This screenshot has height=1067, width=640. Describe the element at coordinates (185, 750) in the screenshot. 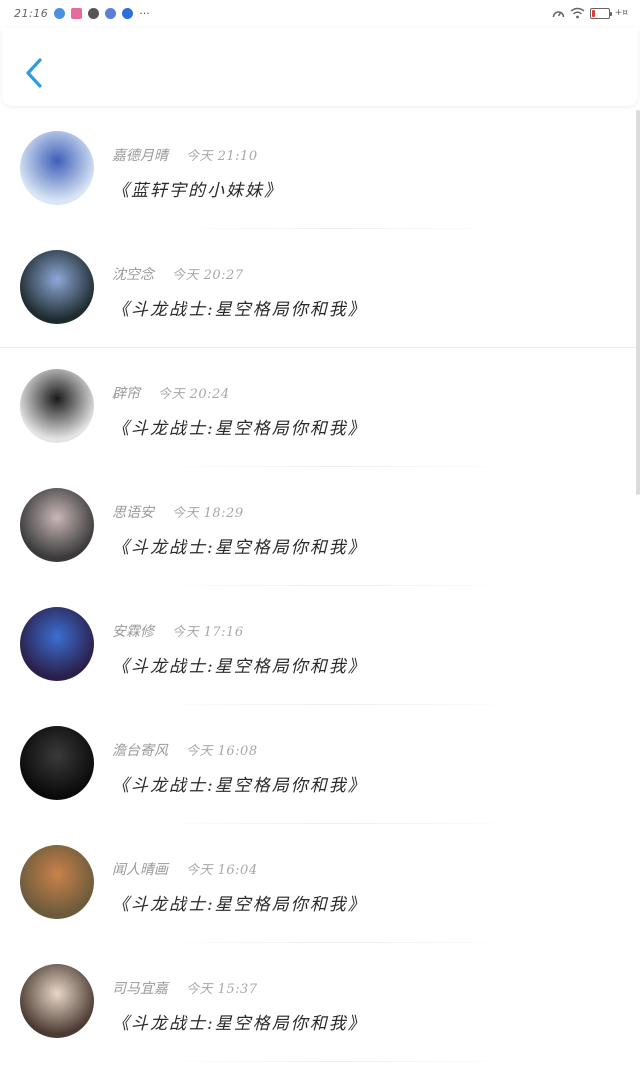

I see `comment-meta: 澹台寄风 今天 16:08` at that location.